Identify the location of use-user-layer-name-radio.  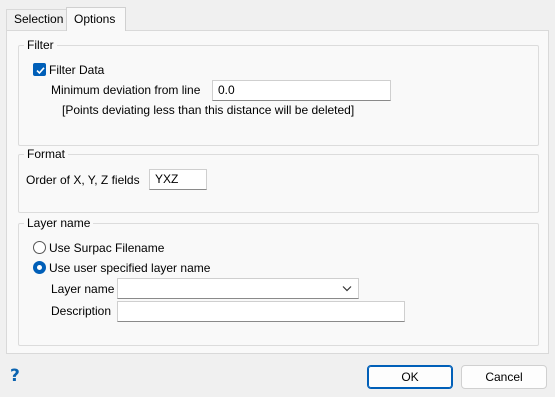
(39, 267).